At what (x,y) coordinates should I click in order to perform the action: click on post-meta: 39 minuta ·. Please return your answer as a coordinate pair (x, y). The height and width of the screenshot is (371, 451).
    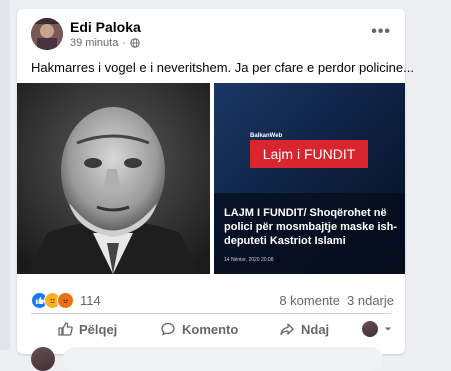
    Looking at the image, I should click on (105, 43).